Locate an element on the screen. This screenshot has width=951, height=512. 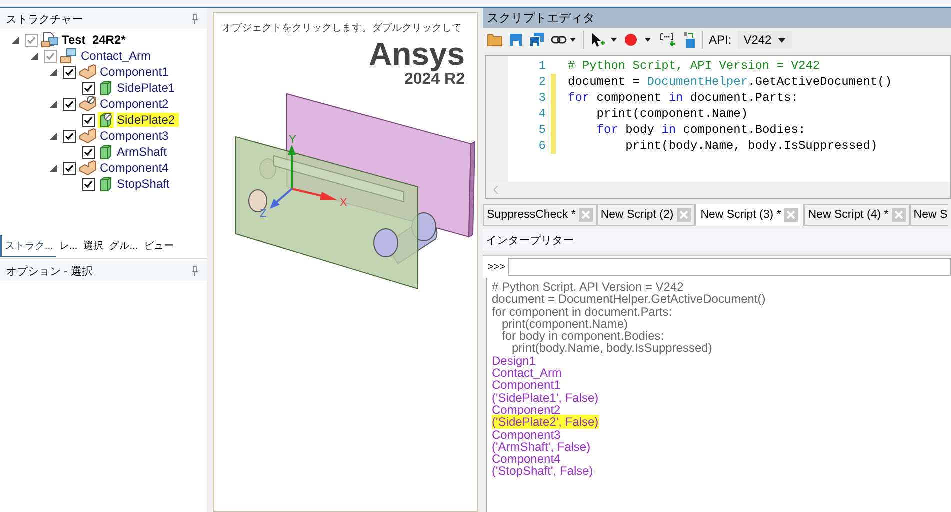
line-number: 2 is located at coordinates (542, 82).